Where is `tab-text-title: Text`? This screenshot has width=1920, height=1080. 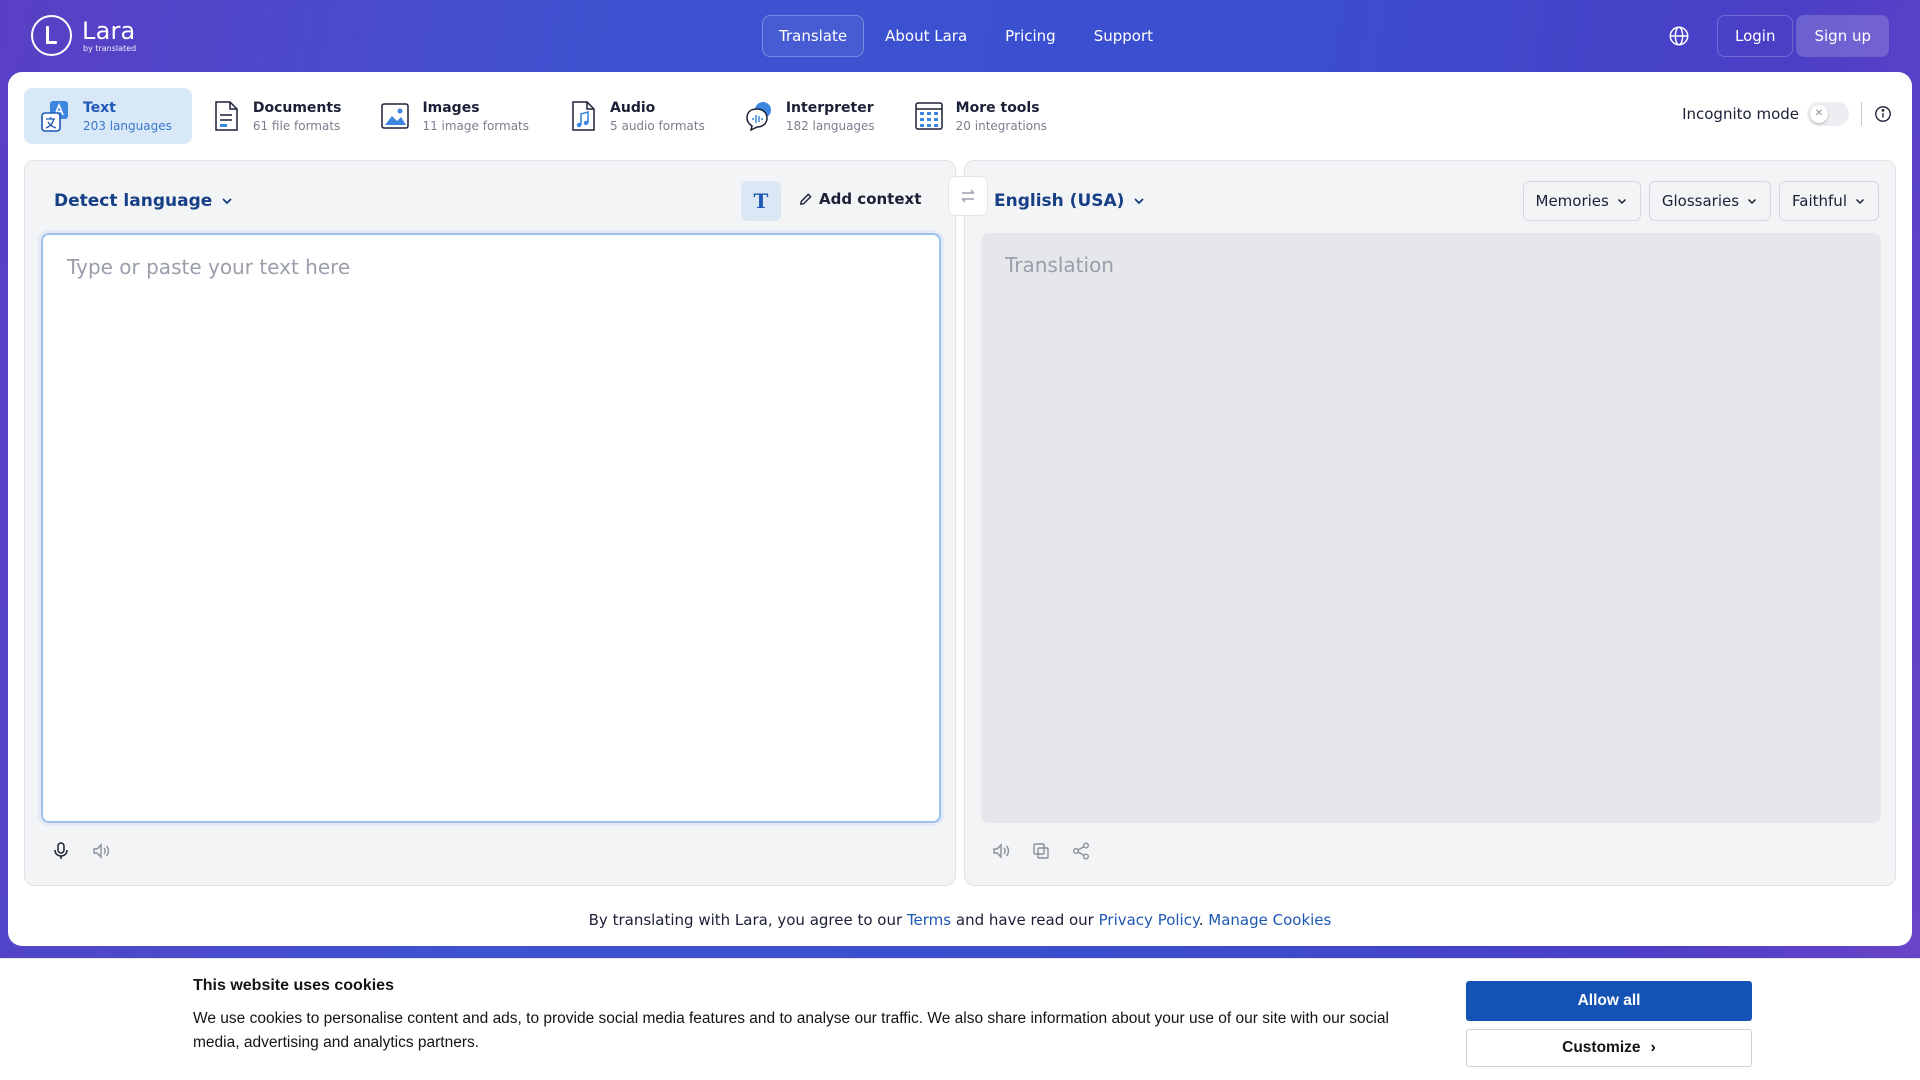
tab-text-title: Text is located at coordinates (99, 107).